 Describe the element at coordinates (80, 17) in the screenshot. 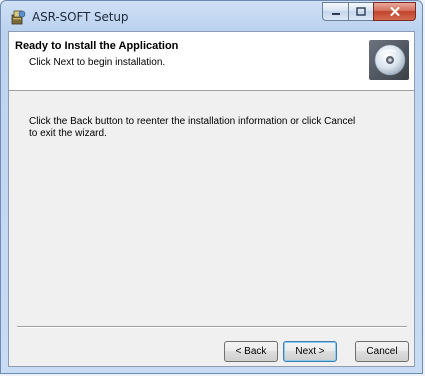

I see `window-title: ASR-SOFT Setup` at that location.